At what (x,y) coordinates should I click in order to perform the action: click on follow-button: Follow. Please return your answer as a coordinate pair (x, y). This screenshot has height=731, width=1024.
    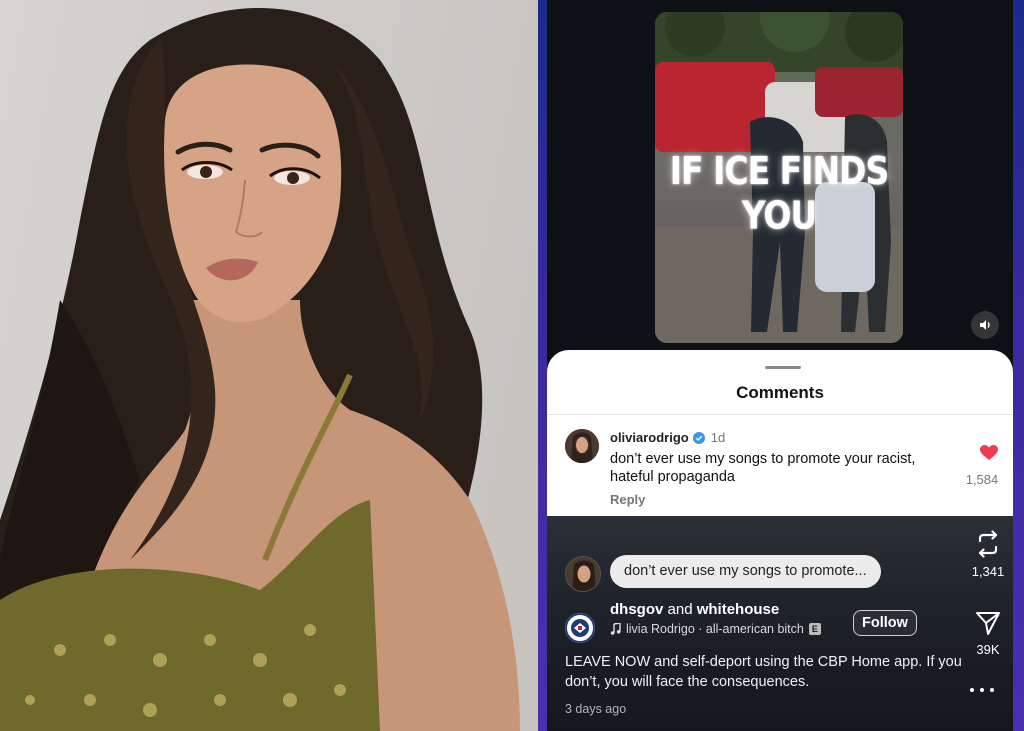
    Looking at the image, I should click on (885, 623).